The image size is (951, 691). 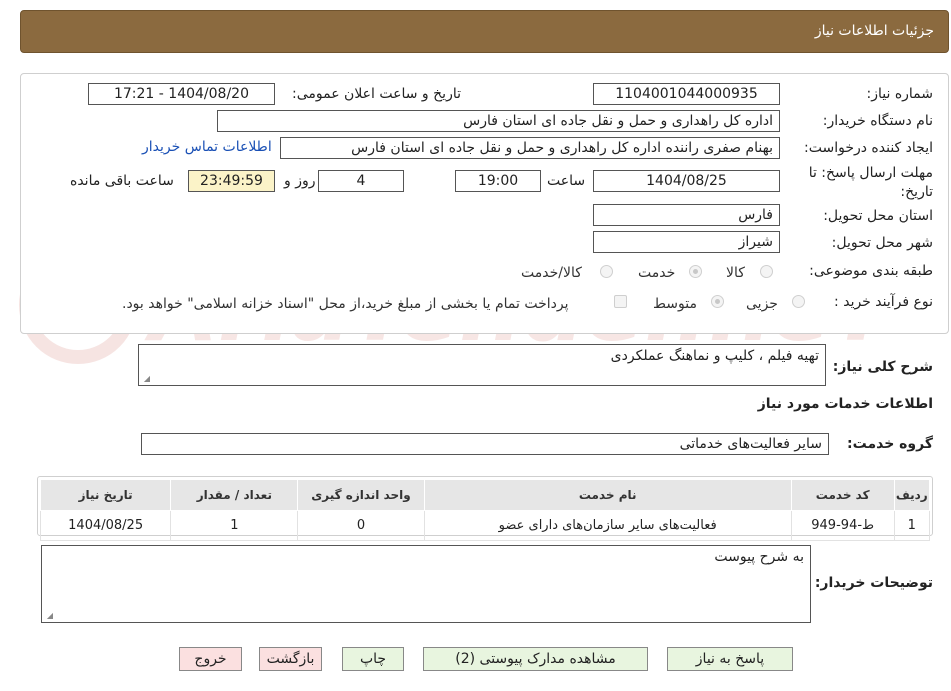 I want to click on city-label: شهر محل تحویل:, so click(x=882, y=243).